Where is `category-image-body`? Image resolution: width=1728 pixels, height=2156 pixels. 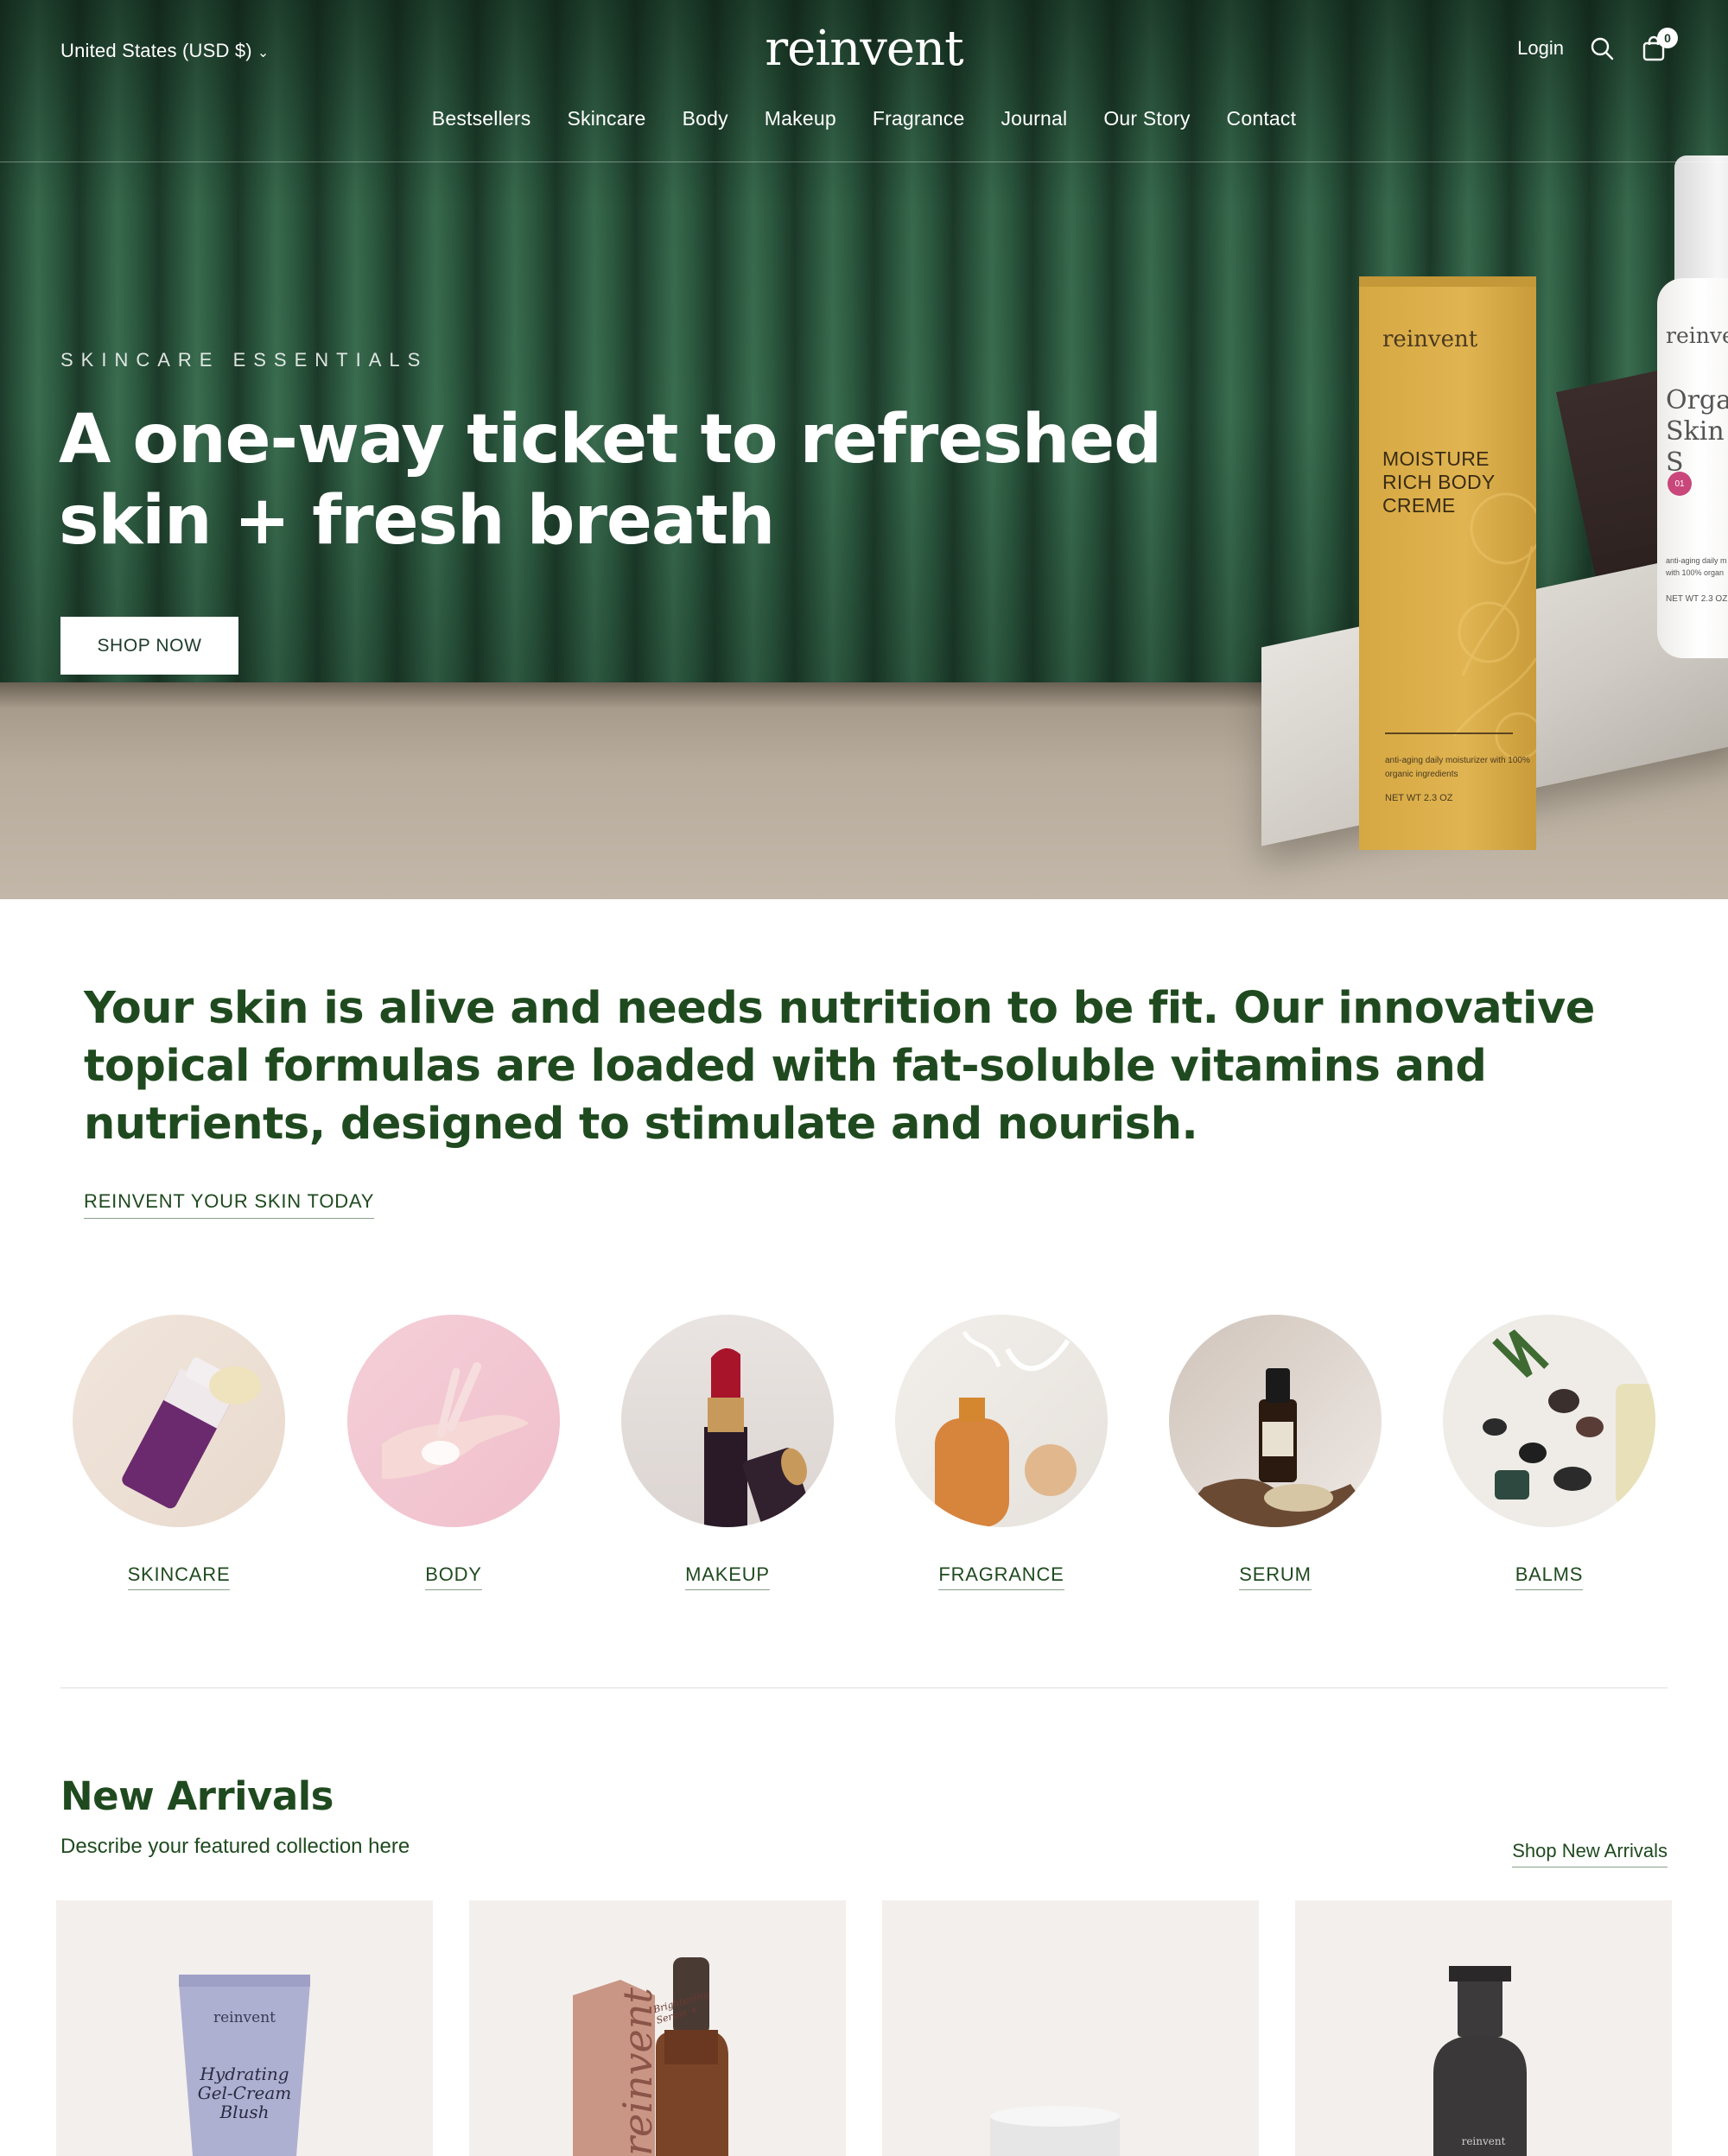
category-image-body is located at coordinates (453, 1421).